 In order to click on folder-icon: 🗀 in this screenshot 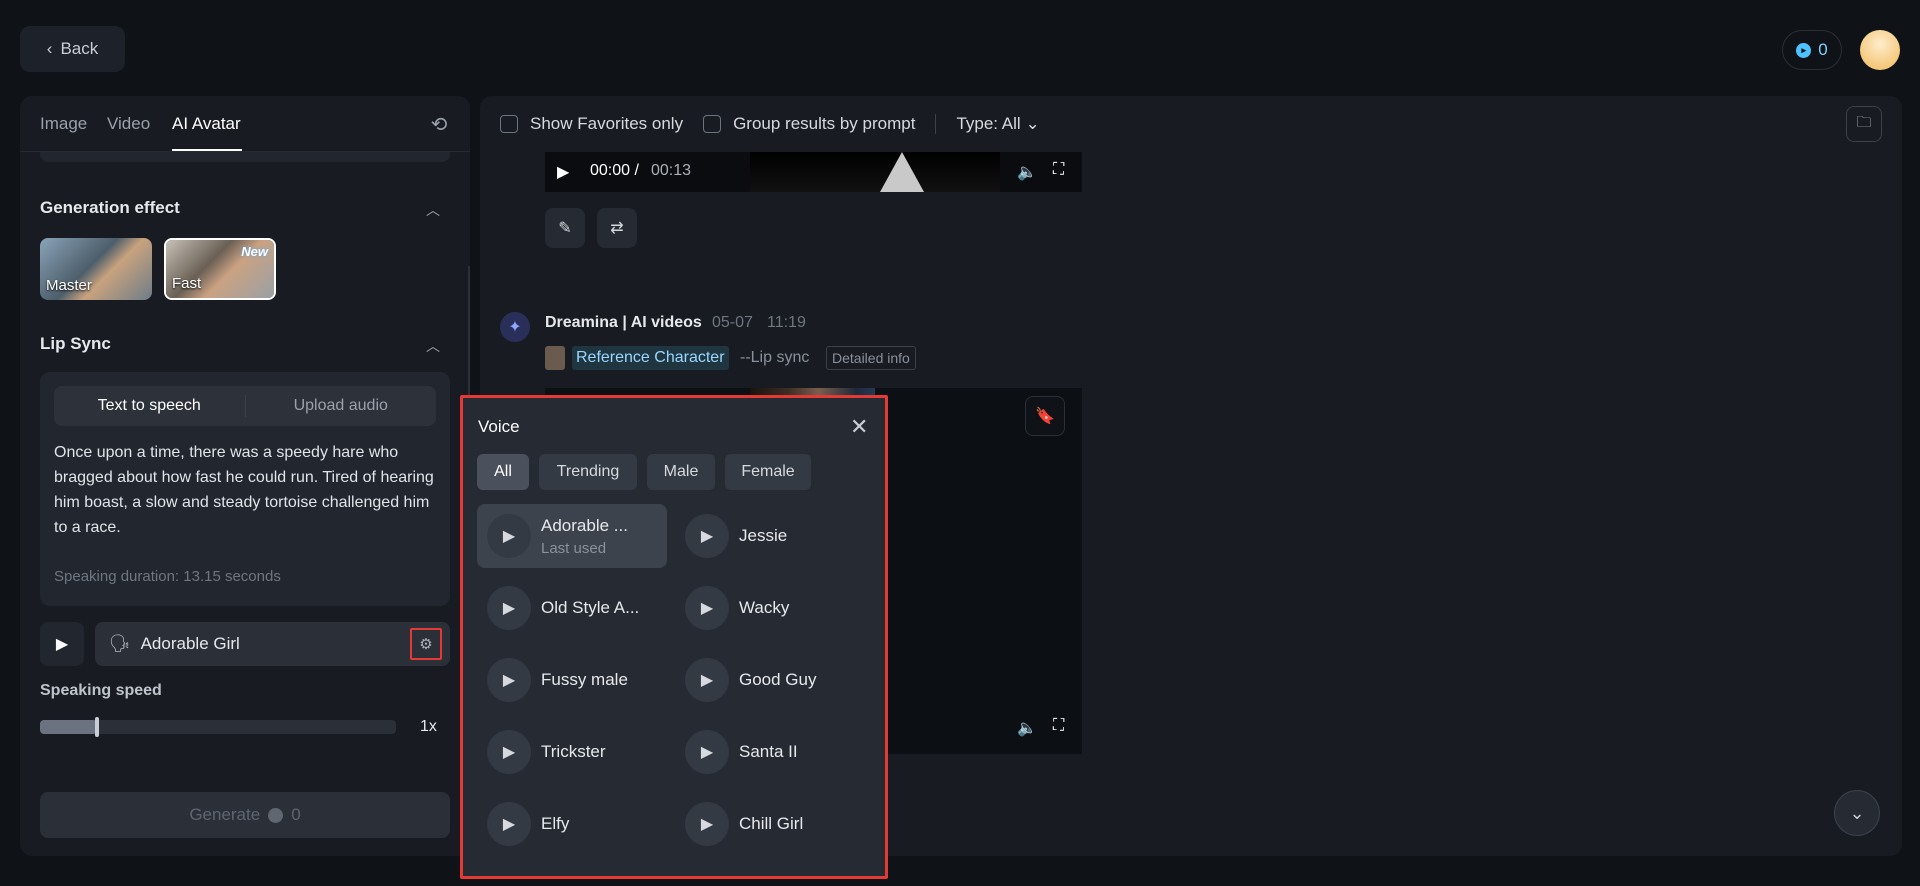, I will do `click(1864, 124)`.